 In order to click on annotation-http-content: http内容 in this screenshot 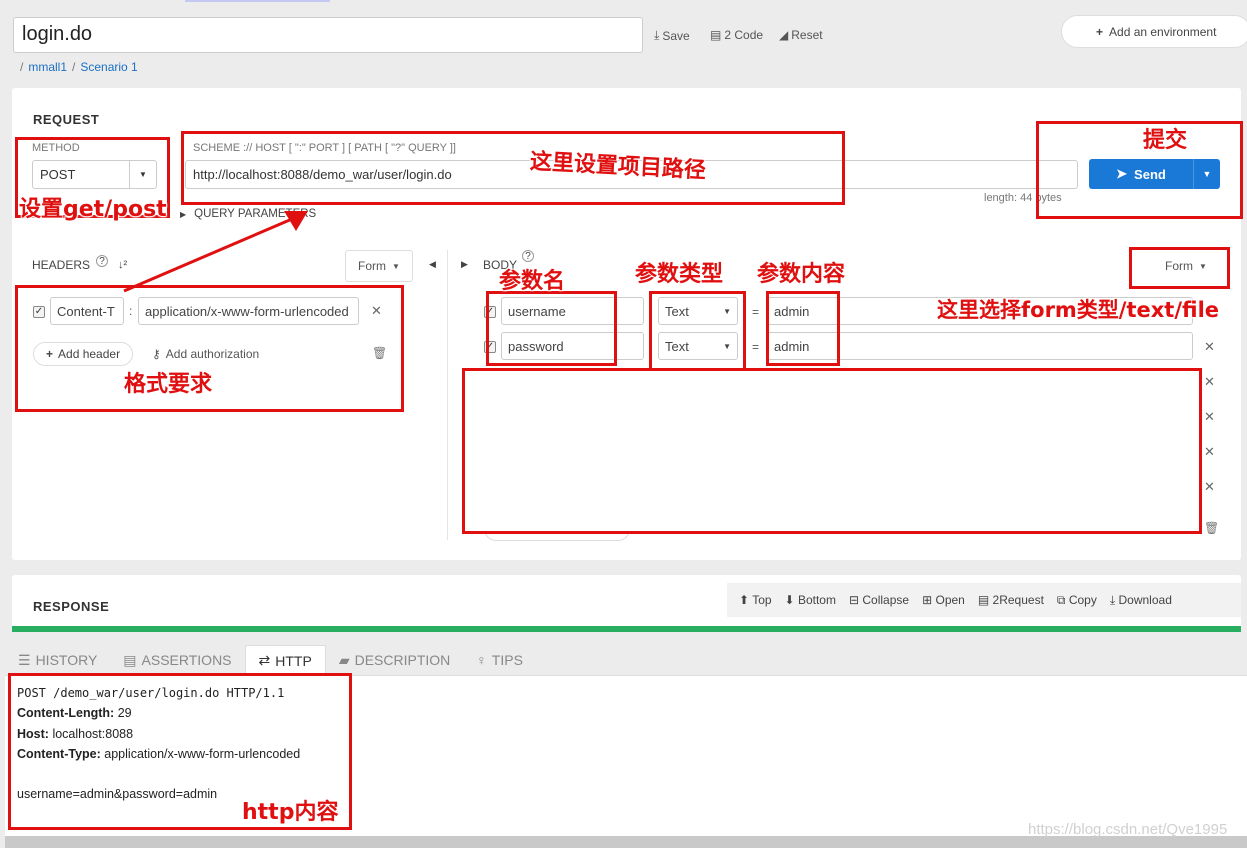, I will do `click(290, 812)`.